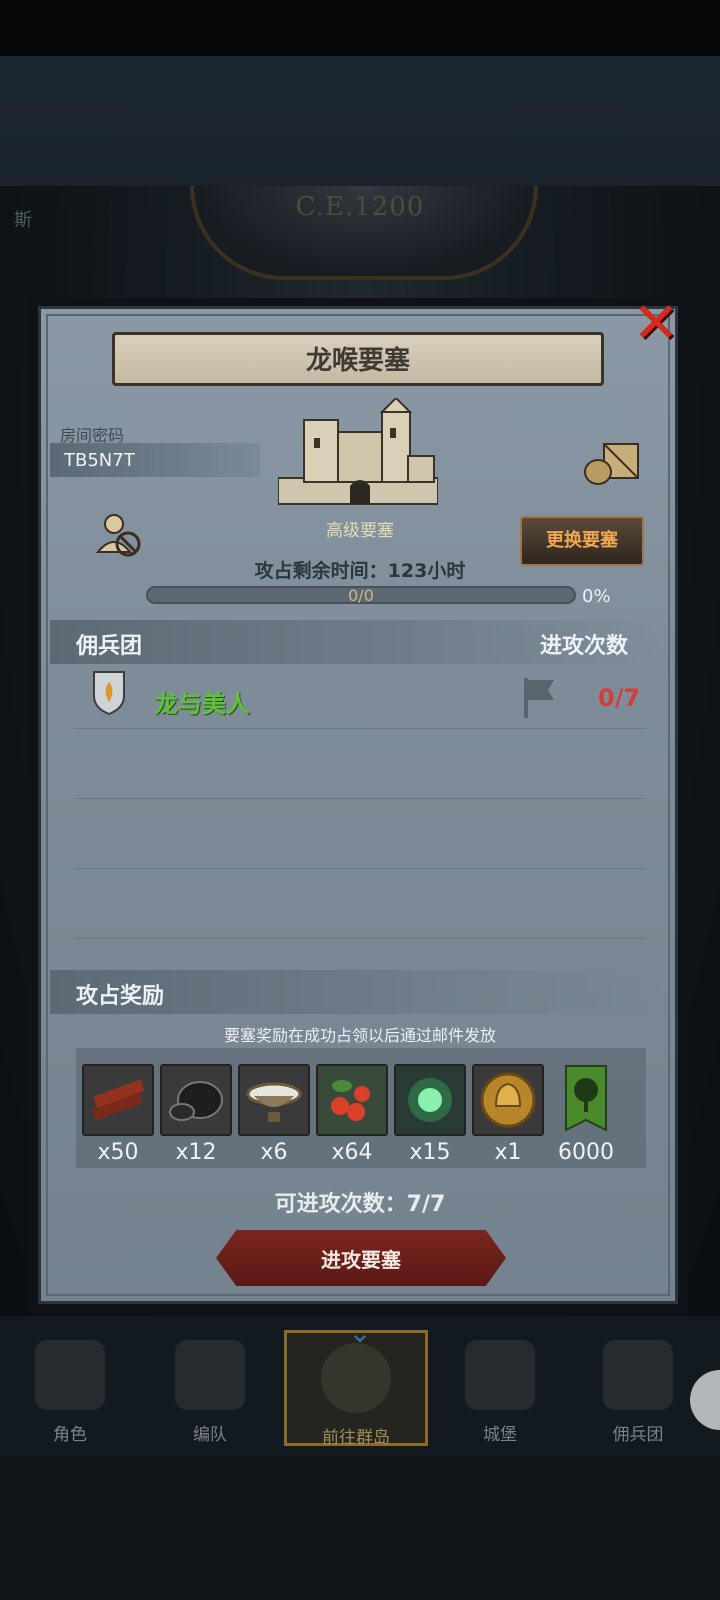 Image resolution: width=720 pixels, height=1600 pixels. I want to click on close-icon: ✕, so click(656, 323).